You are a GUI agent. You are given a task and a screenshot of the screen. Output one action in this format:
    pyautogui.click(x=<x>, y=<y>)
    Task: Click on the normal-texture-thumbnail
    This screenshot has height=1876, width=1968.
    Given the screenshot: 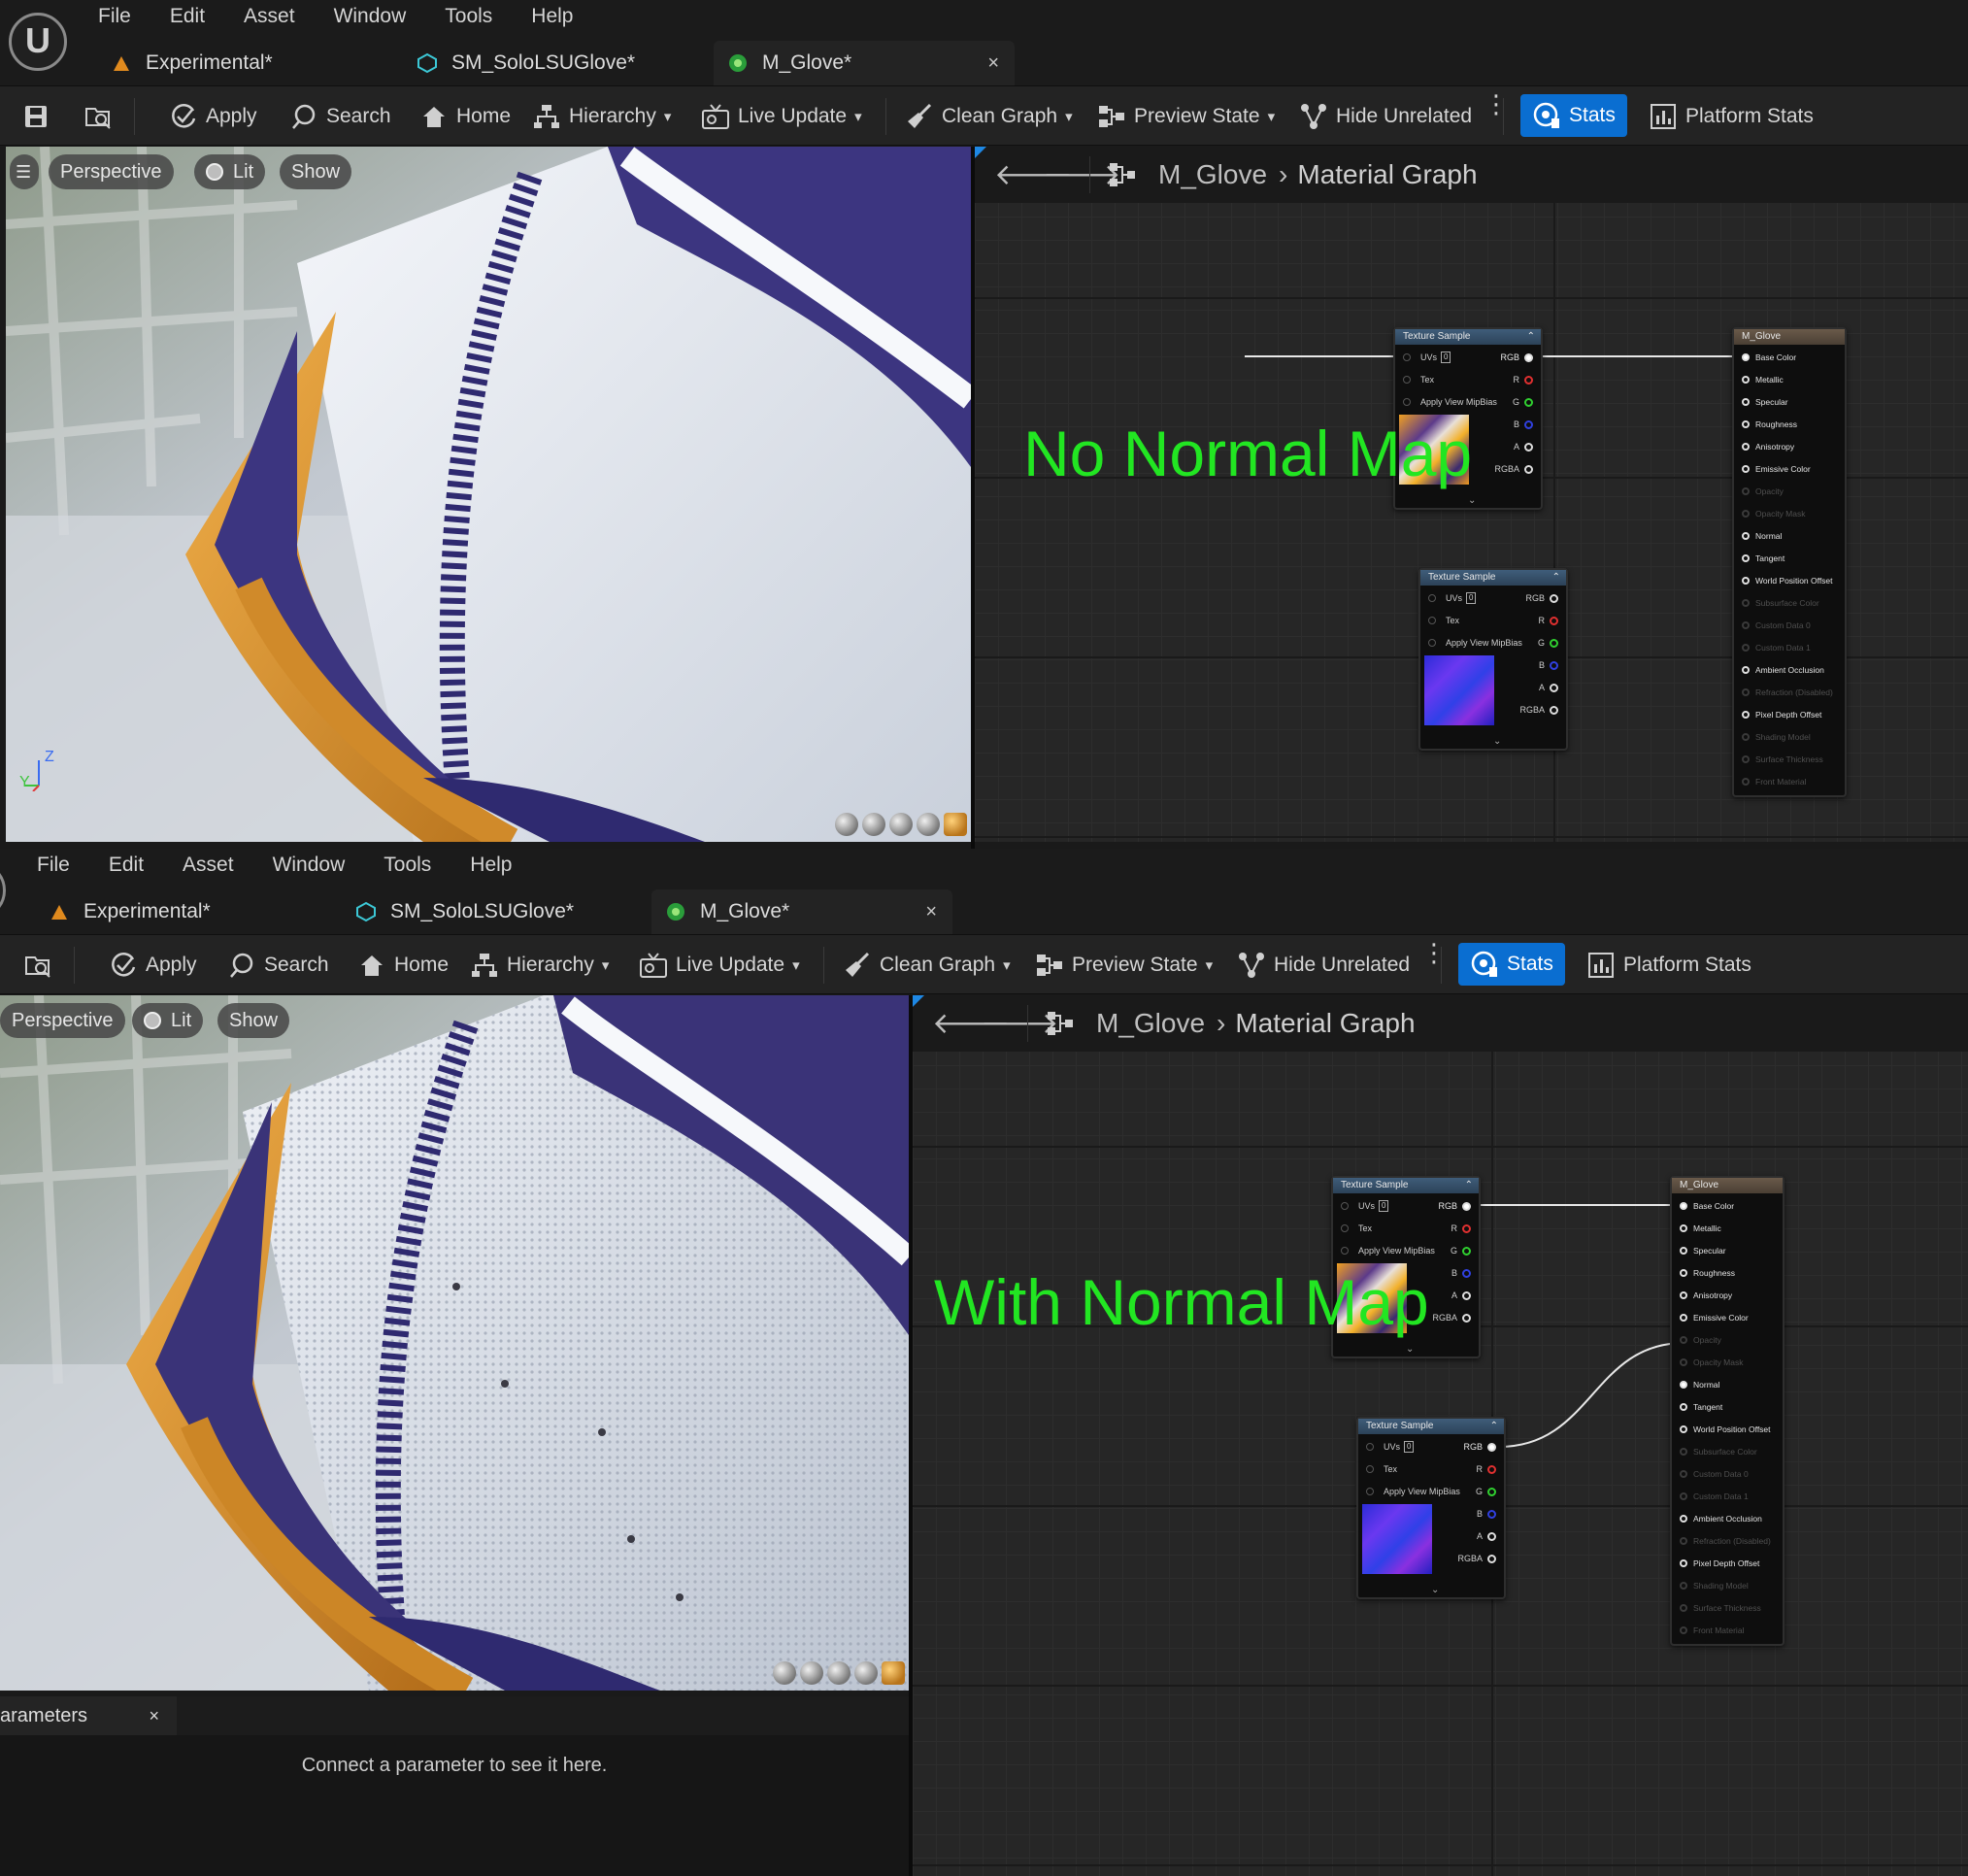 What is the action you would take?
    pyautogui.click(x=1397, y=1539)
    